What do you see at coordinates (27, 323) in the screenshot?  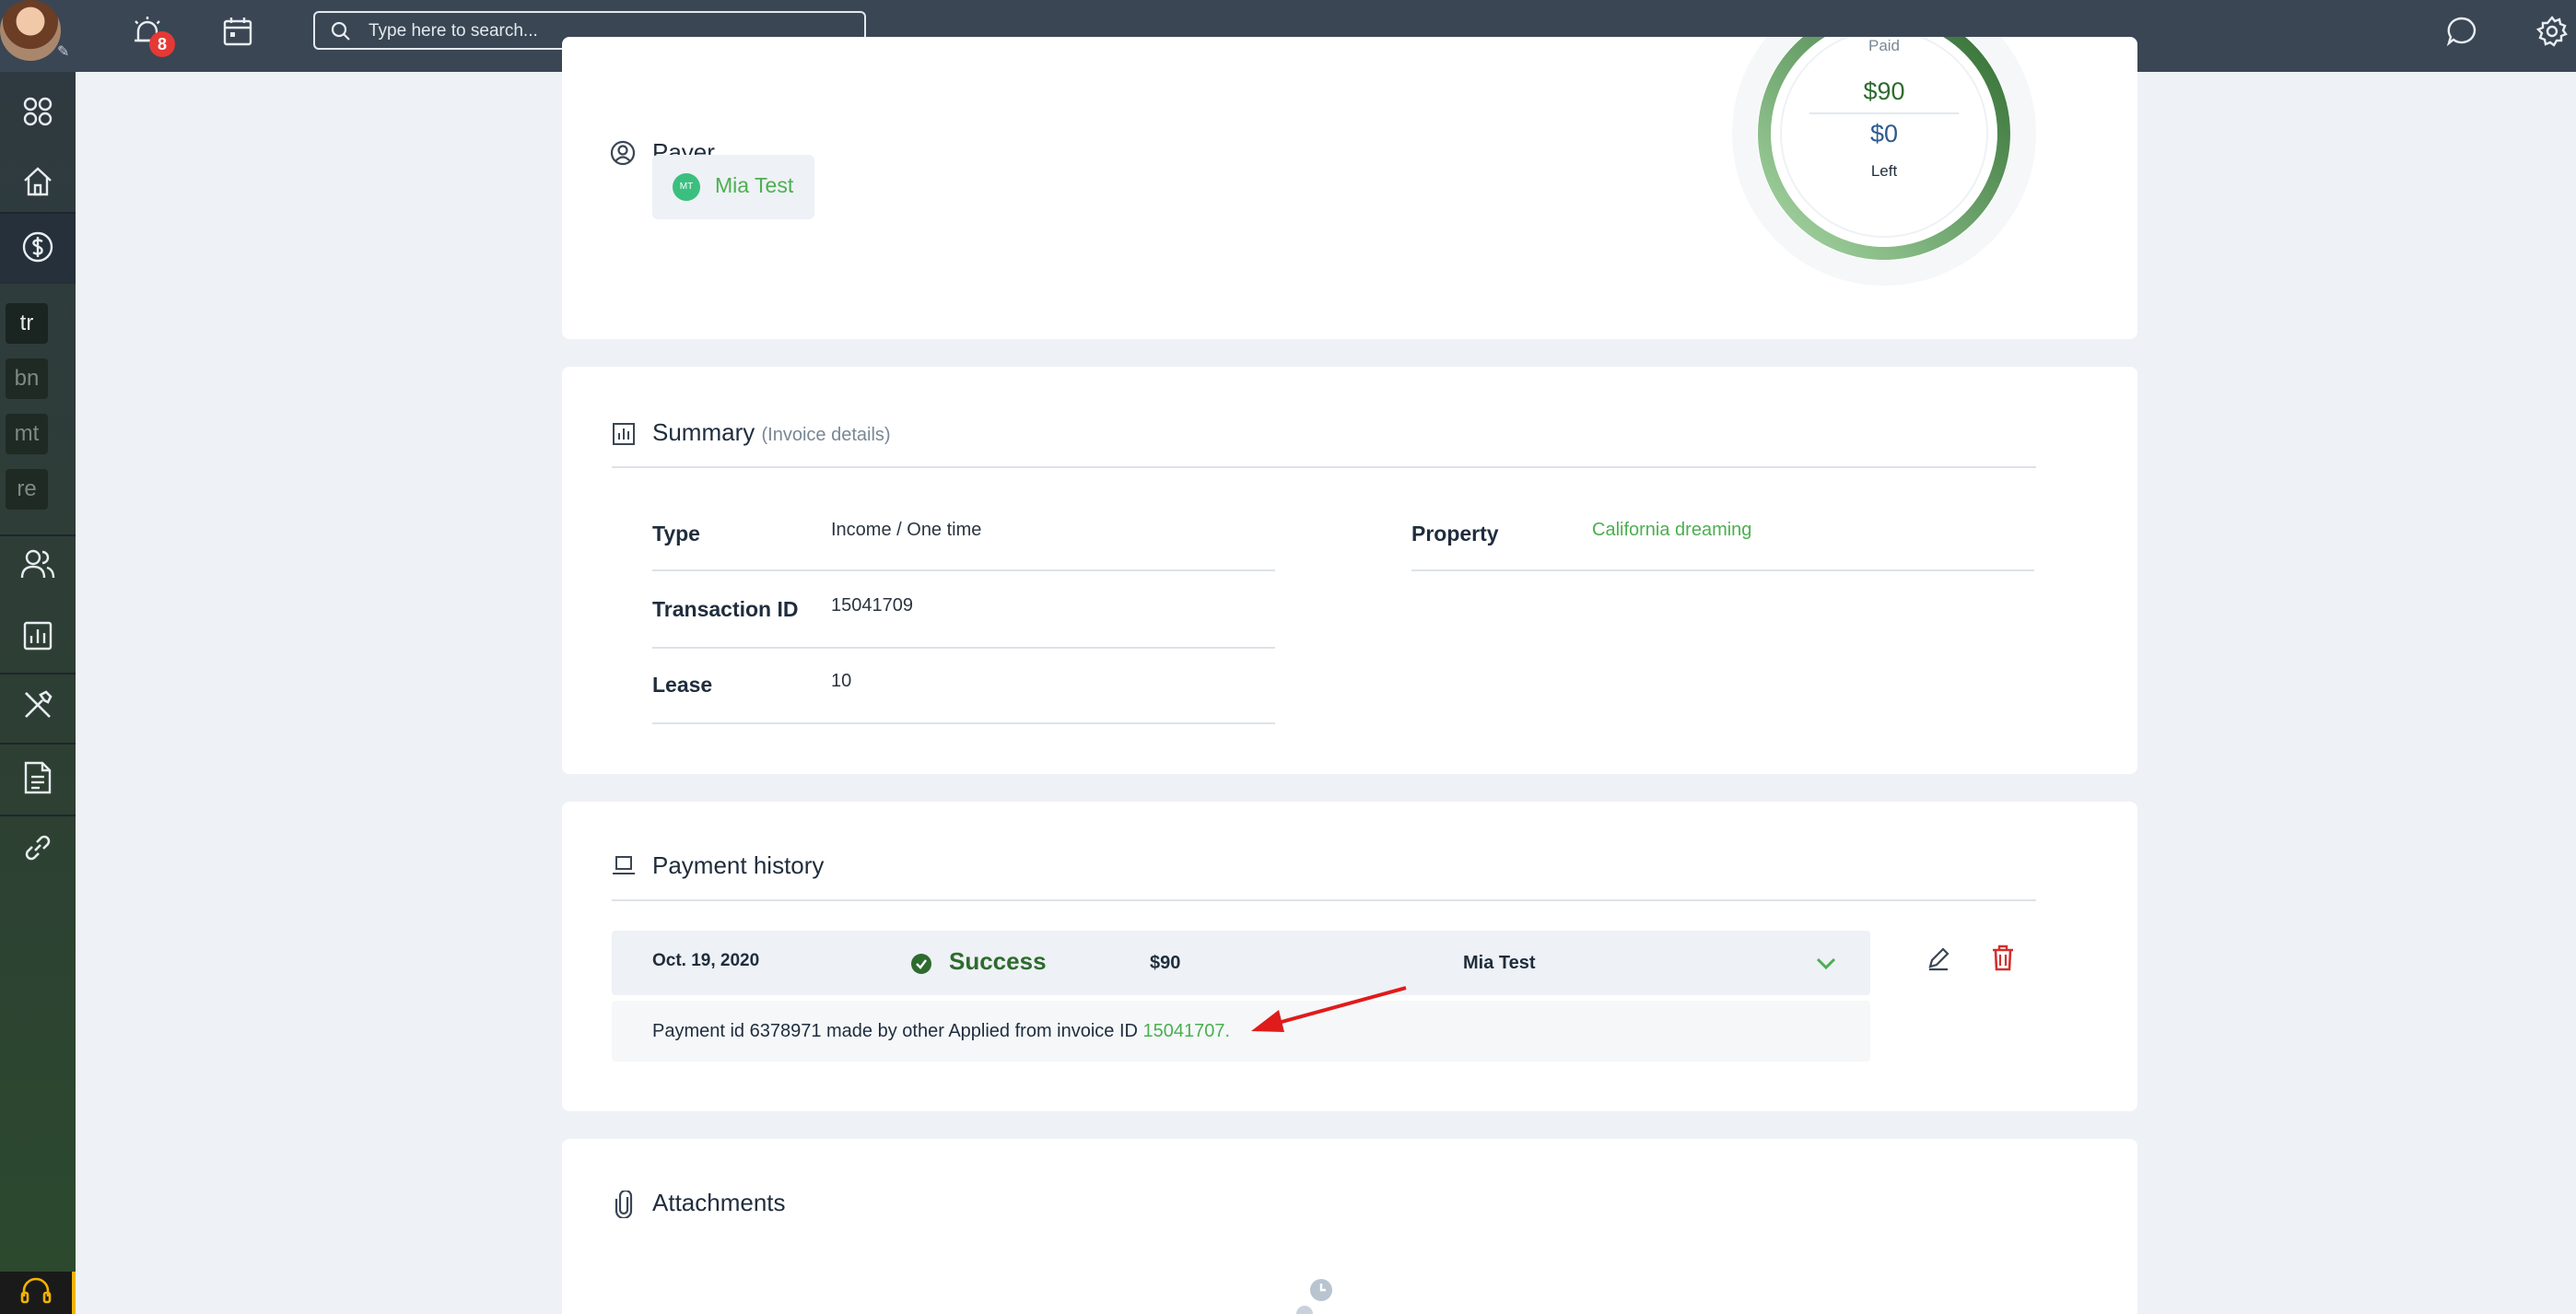 I see `sidebar-tag-tr: tr` at bounding box center [27, 323].